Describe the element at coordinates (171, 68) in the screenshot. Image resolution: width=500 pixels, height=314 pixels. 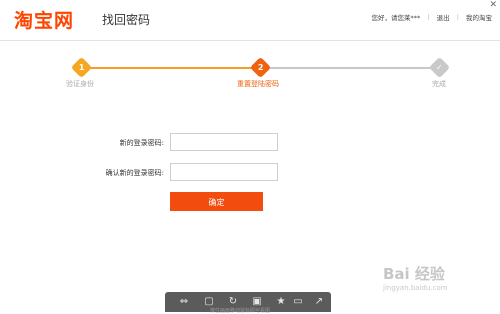
I see `step-connector-done` at that location.